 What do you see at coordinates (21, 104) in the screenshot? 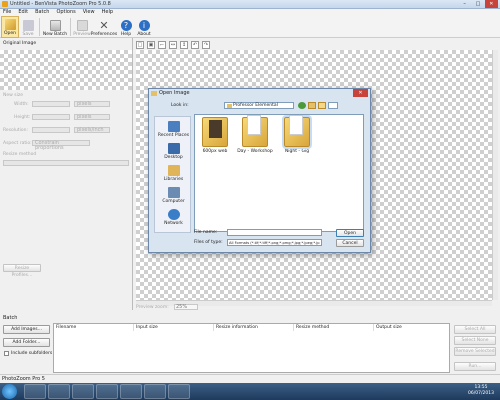
I see `width-label: Width:` at bounding box center [21, 104].